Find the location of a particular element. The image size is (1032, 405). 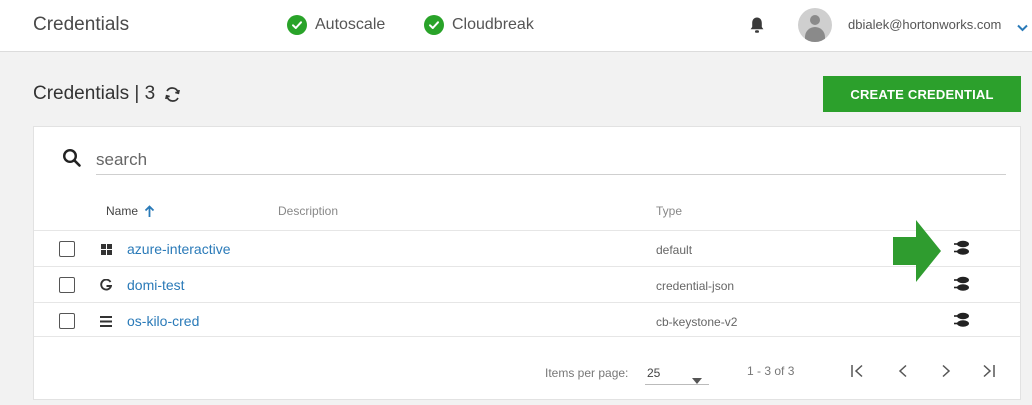

user-email: dbialek@hortonworks.com is located at coordinates (924, 24).